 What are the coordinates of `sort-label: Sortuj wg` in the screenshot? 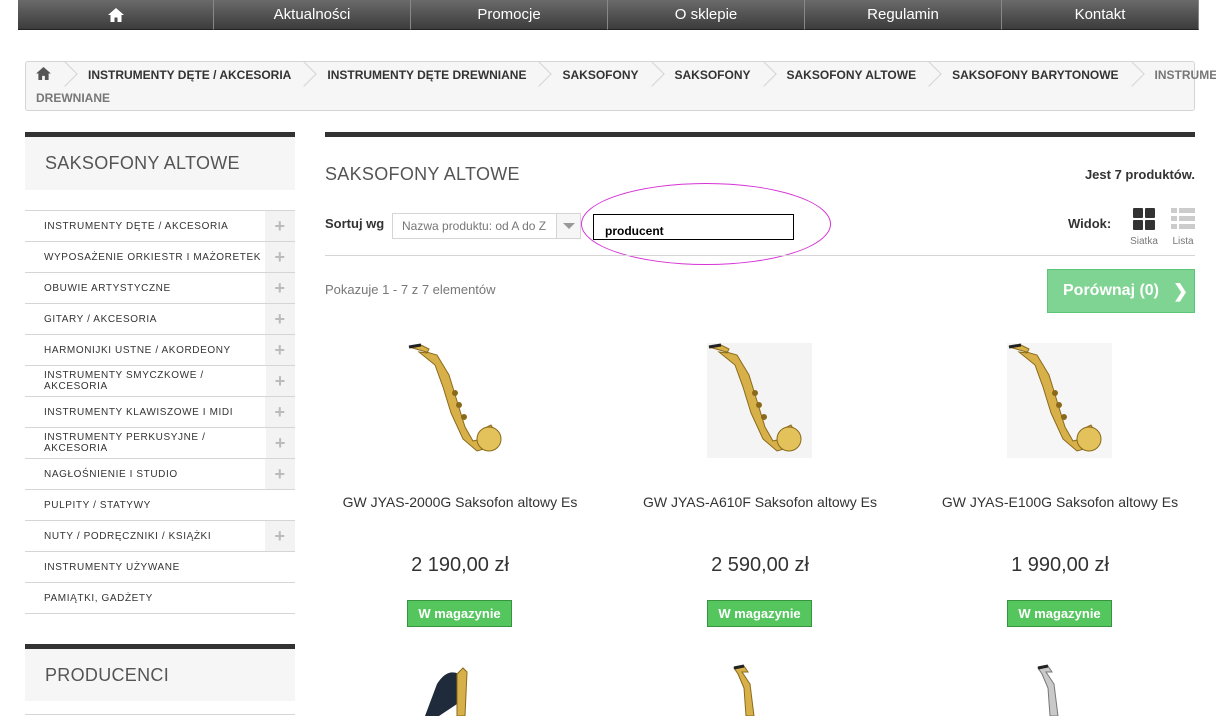 It's located at (355, 223).